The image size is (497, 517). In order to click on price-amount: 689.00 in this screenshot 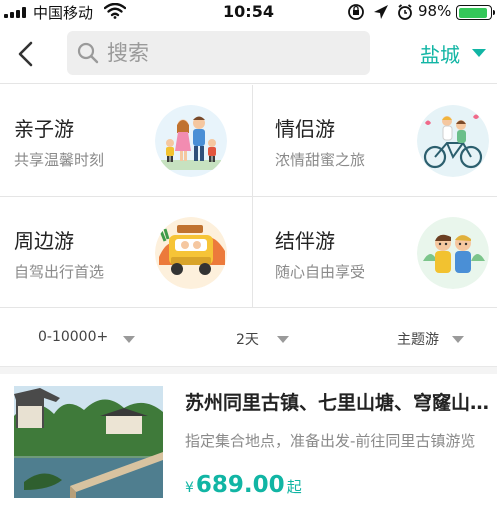, I will do `click(240, 485)`.